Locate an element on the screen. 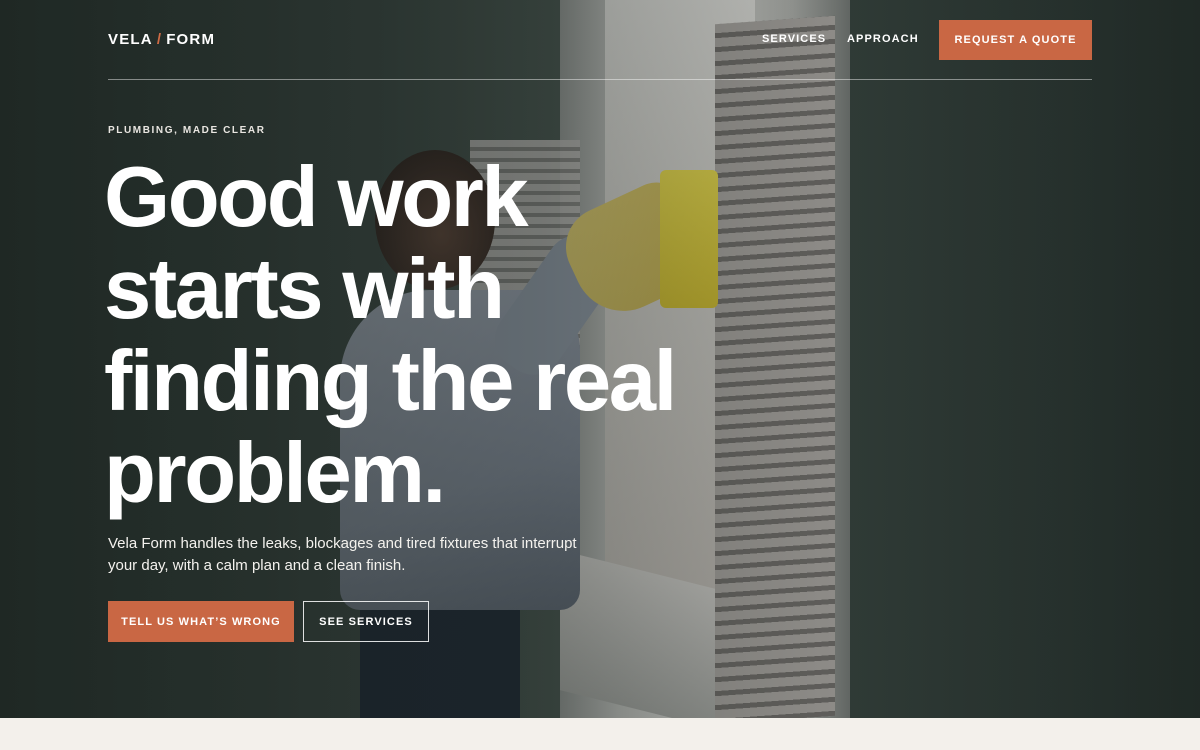 This screenshot has height=750, width=1200. brand-logo: VELA / FORM is located at coordinates (161, 39).